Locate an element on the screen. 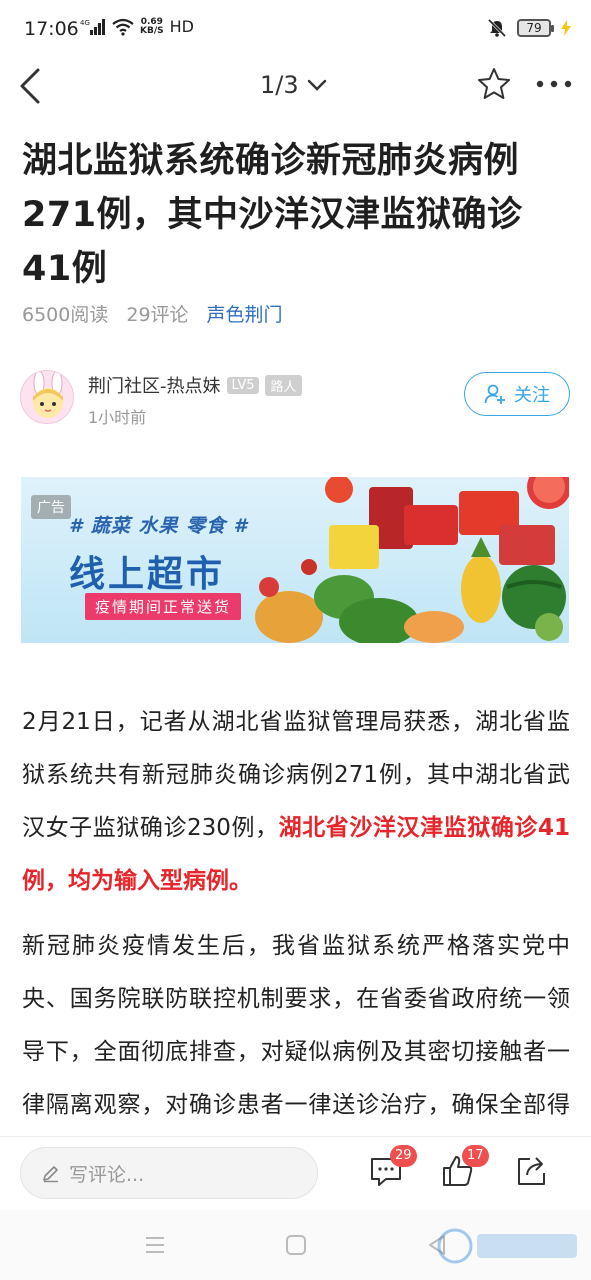 The width and height of the screenshot is (591, 1280). status-bar: 17:06 4G 0.69 KB/S HD 79 is located at coordinates (295, 29).